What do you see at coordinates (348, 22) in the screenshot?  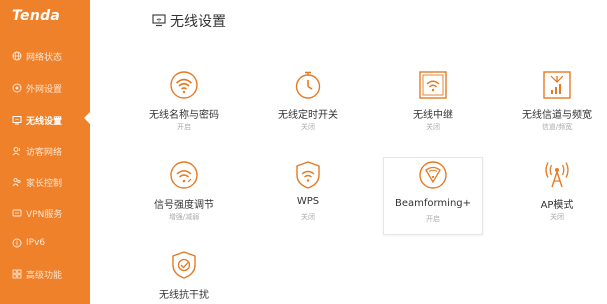 I see `page-header: 无线设置` at bounding box center [348, 22].